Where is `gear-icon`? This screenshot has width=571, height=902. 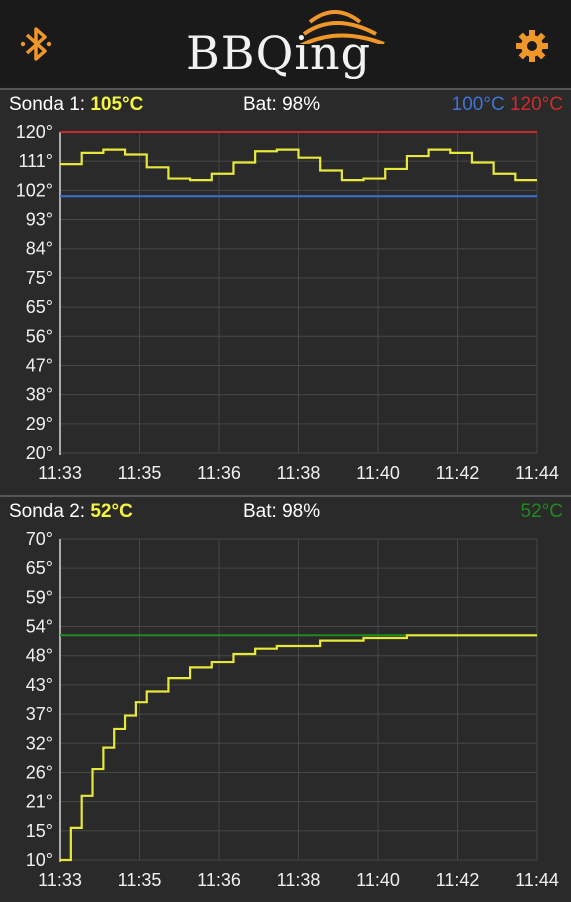
gear-icon is located at coordinates (532, 46).